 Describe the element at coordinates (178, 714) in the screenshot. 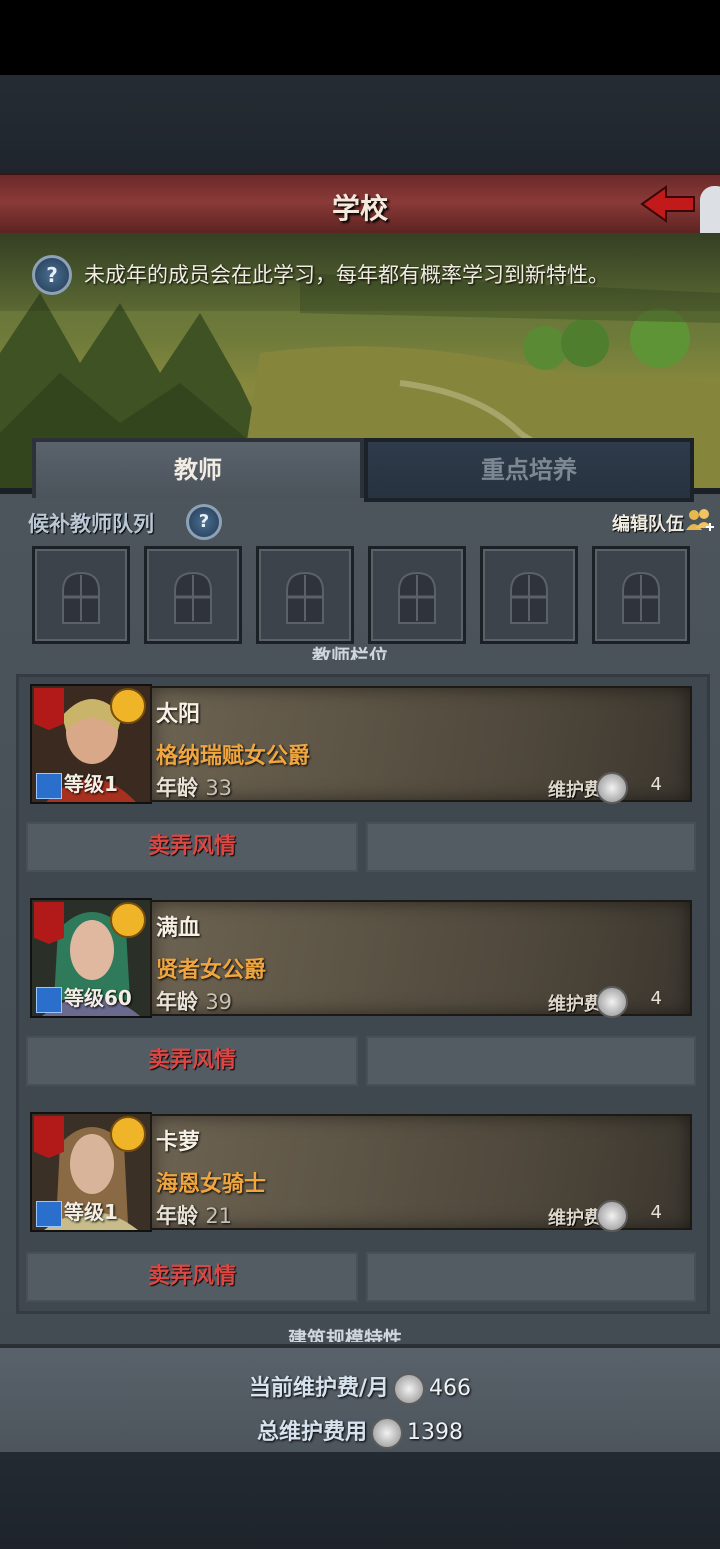

I see `teacher-name: 太阳` at that location.